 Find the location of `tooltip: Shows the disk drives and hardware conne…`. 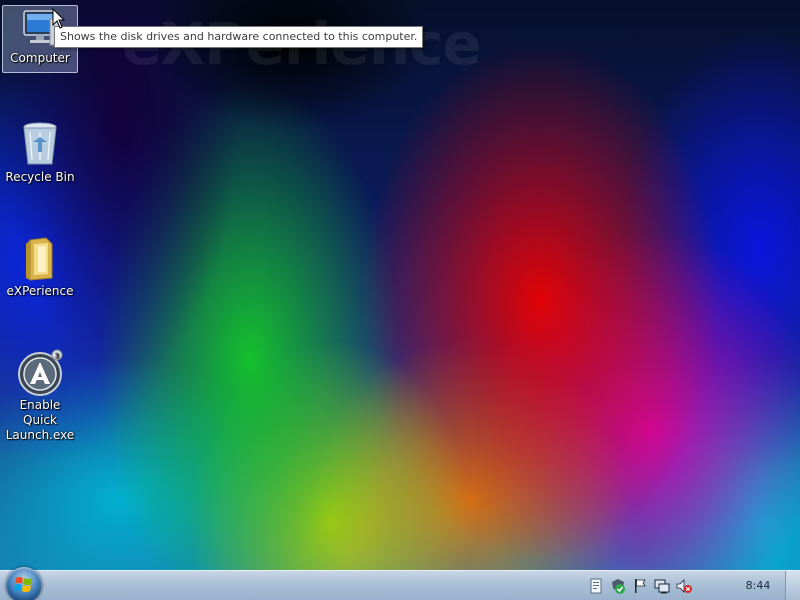

tooltip: Shows the disk drives and hardware conne… is located at coordinates (239, 37).